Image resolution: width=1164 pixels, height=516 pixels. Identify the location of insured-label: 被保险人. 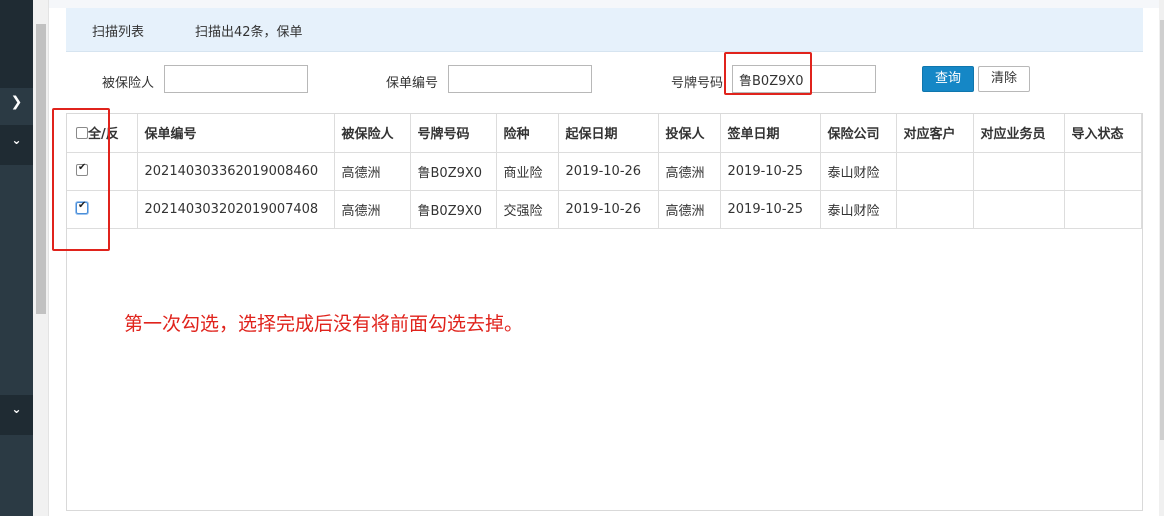
(128, 83).